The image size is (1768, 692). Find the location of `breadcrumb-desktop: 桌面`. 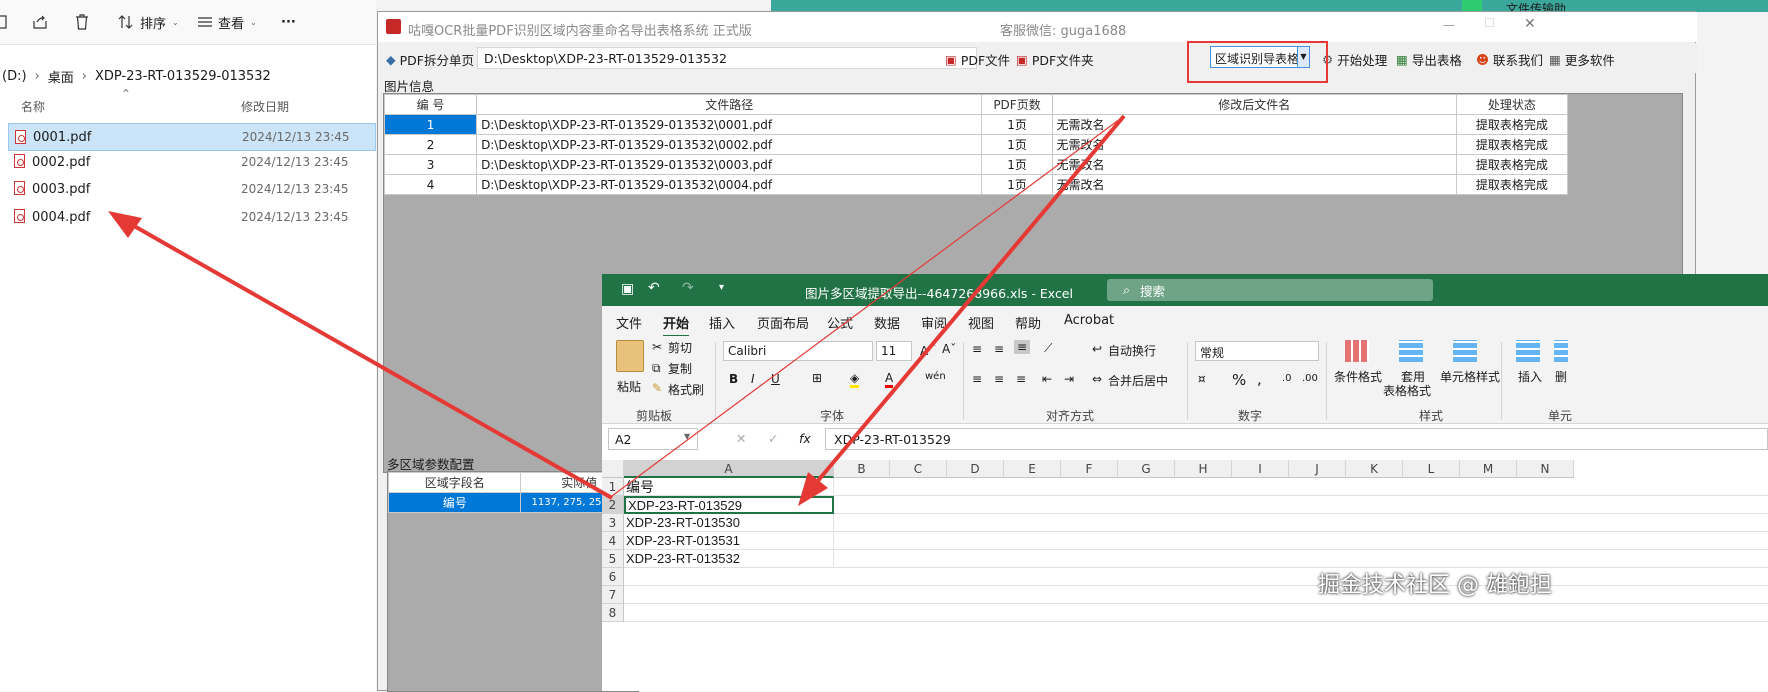

breadcrumb-desktop: 桌面 is located at coordinates (61, 76).